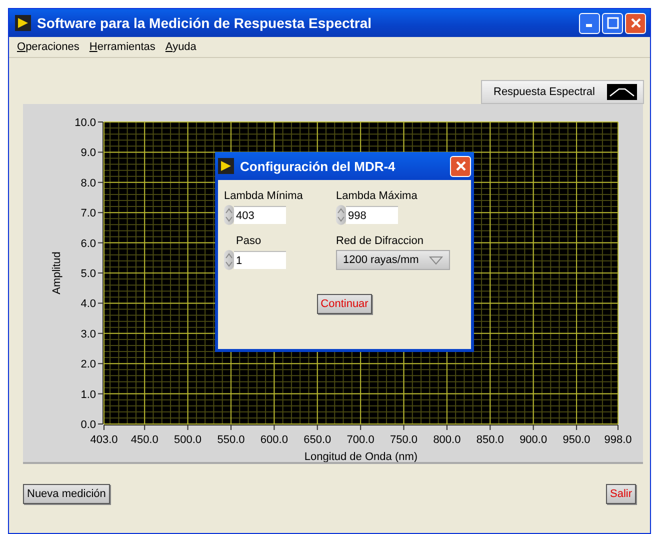  What do you see at coordinates (231, 440) in the screenshot?
I see `x-tick-label: 550.0` at bounding box center [231, 440].